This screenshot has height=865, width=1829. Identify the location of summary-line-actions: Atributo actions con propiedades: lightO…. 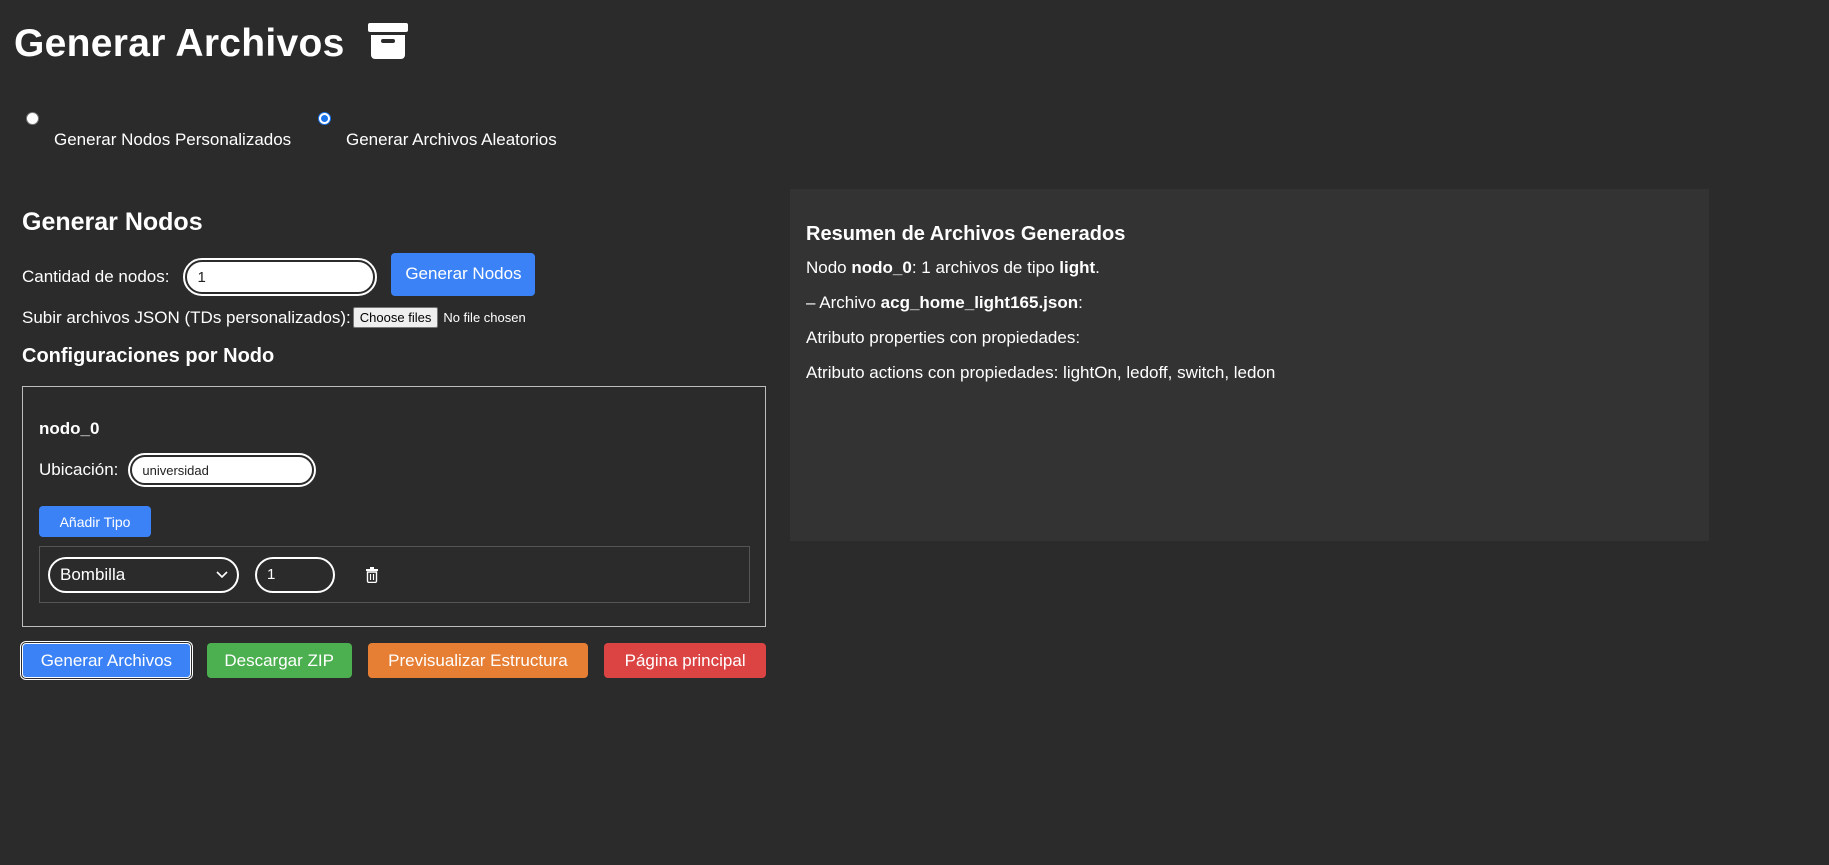
(1041, 372).